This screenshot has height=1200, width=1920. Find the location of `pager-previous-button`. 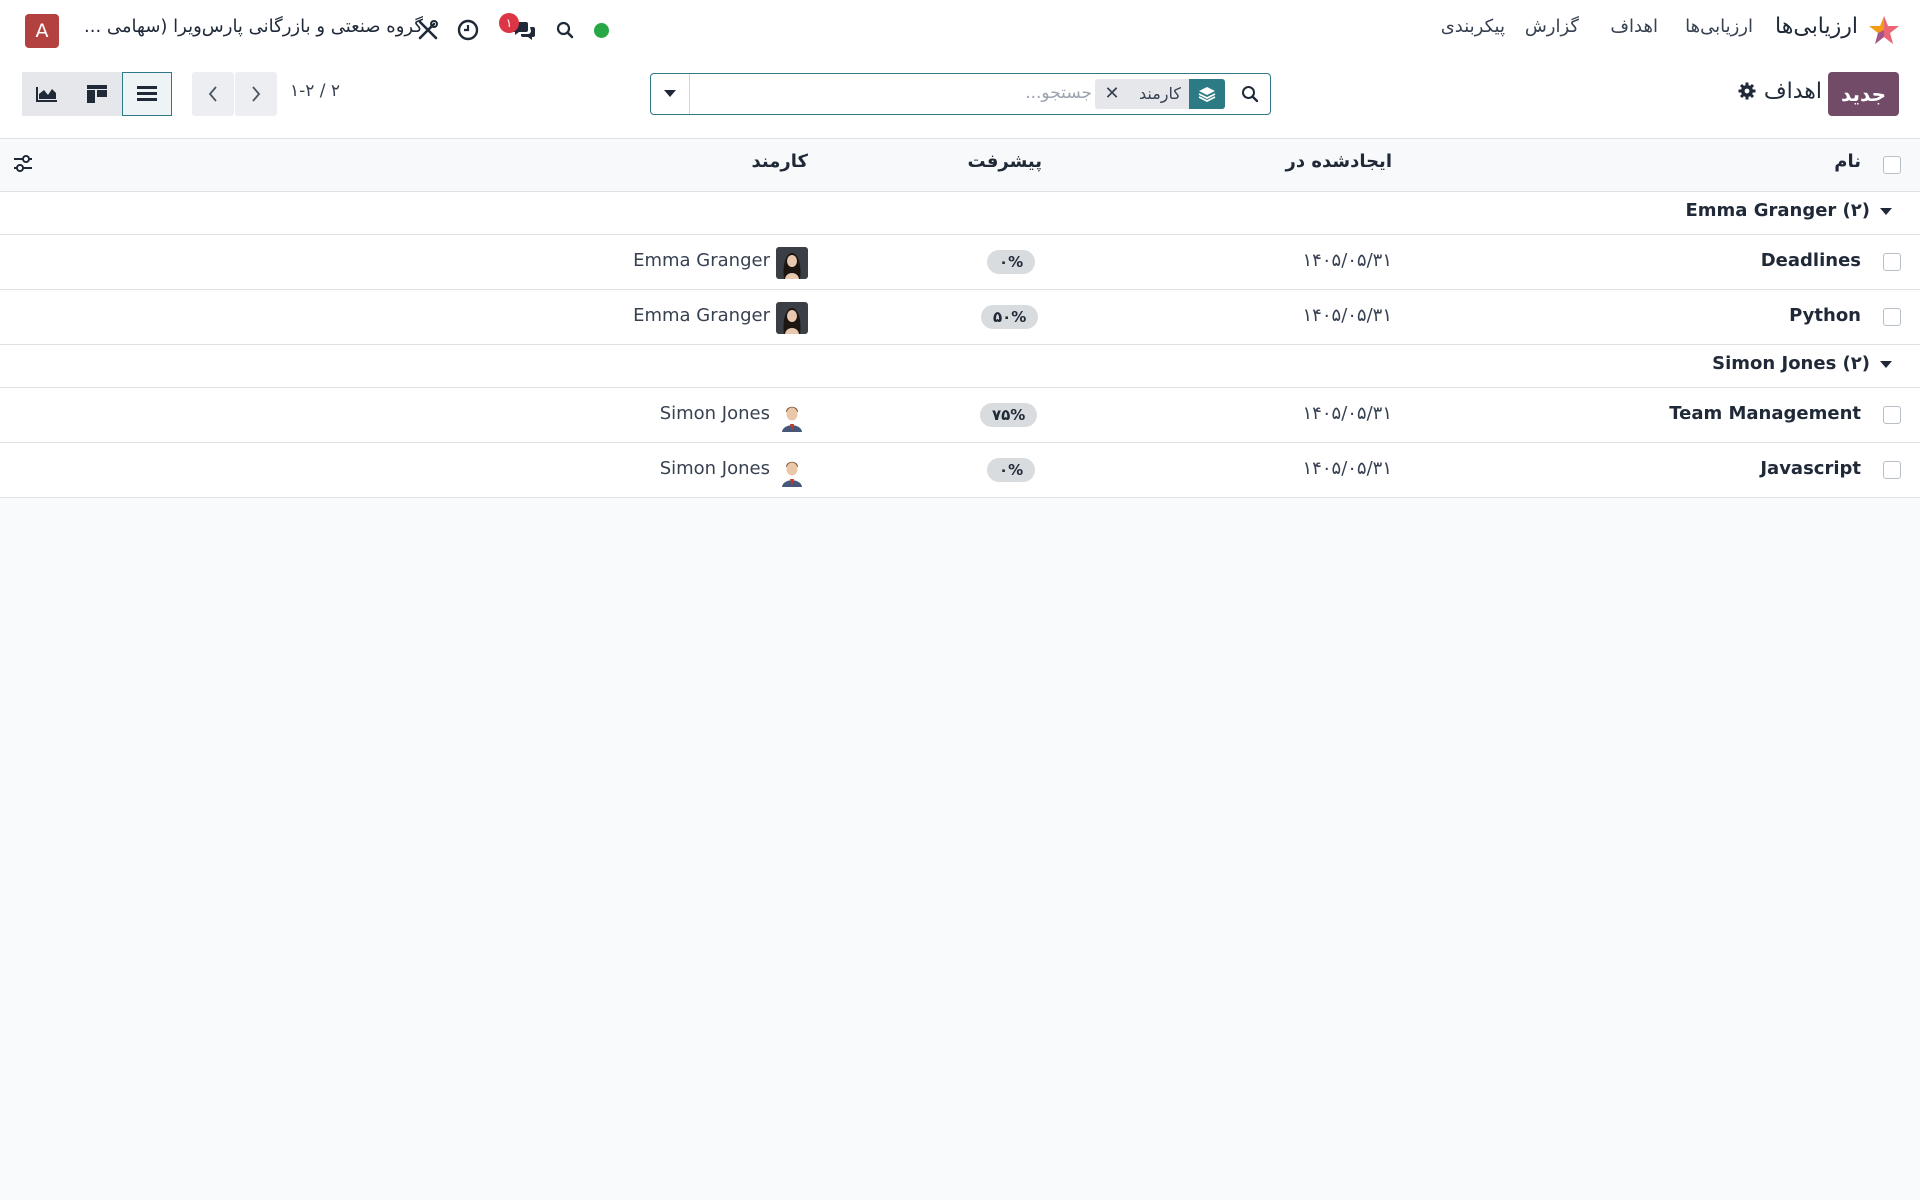

pager-previous-button is located at coordinates (213, 94).